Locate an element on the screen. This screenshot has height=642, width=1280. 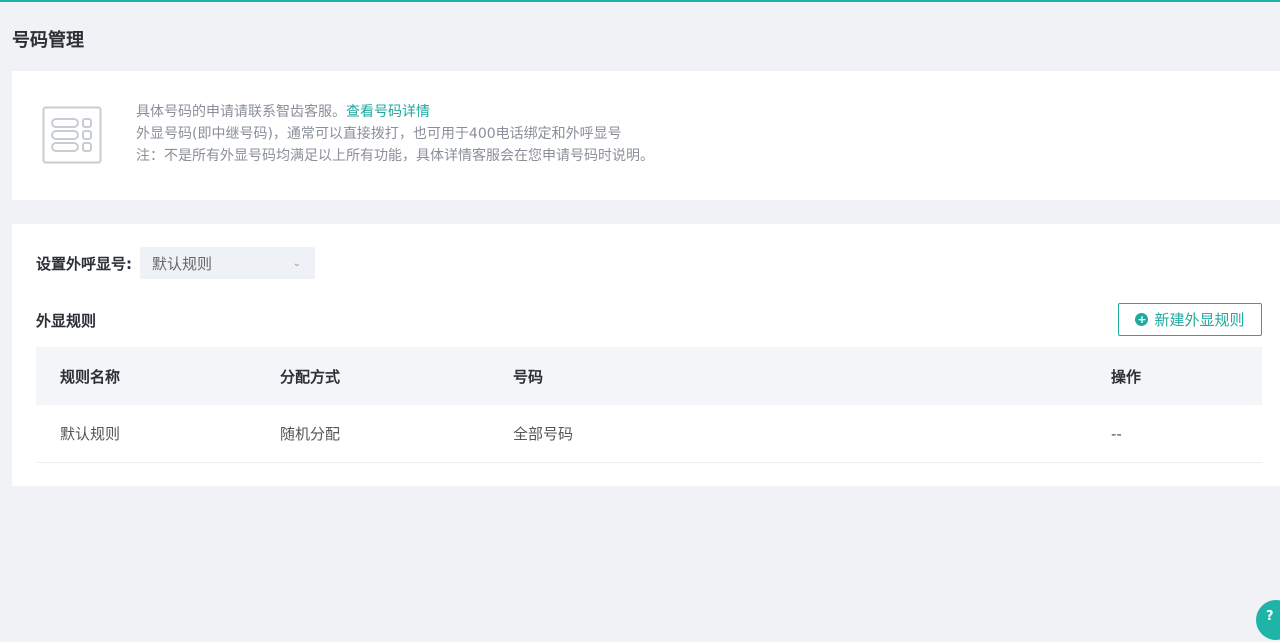
help-question-icon: ? is located at coordinates (1270, 616).